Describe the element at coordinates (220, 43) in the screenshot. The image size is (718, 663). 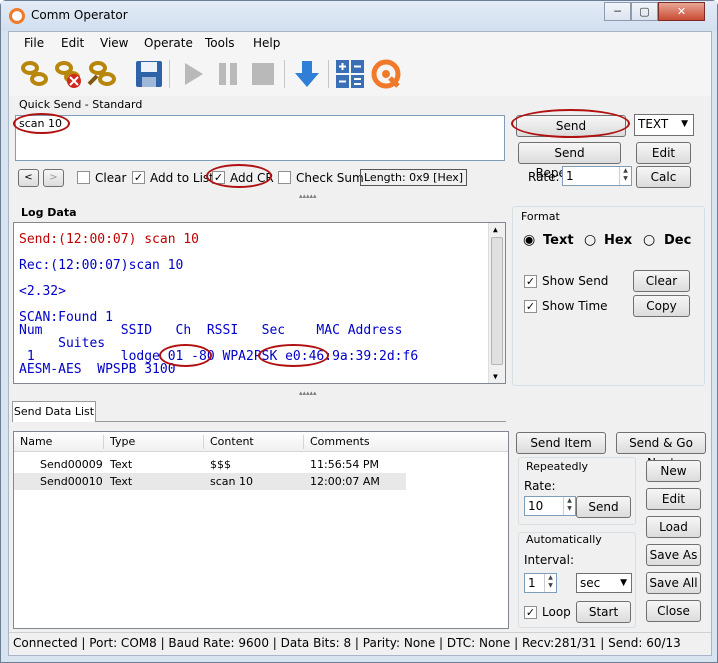
I see `menu-tools: Tools` at that location.